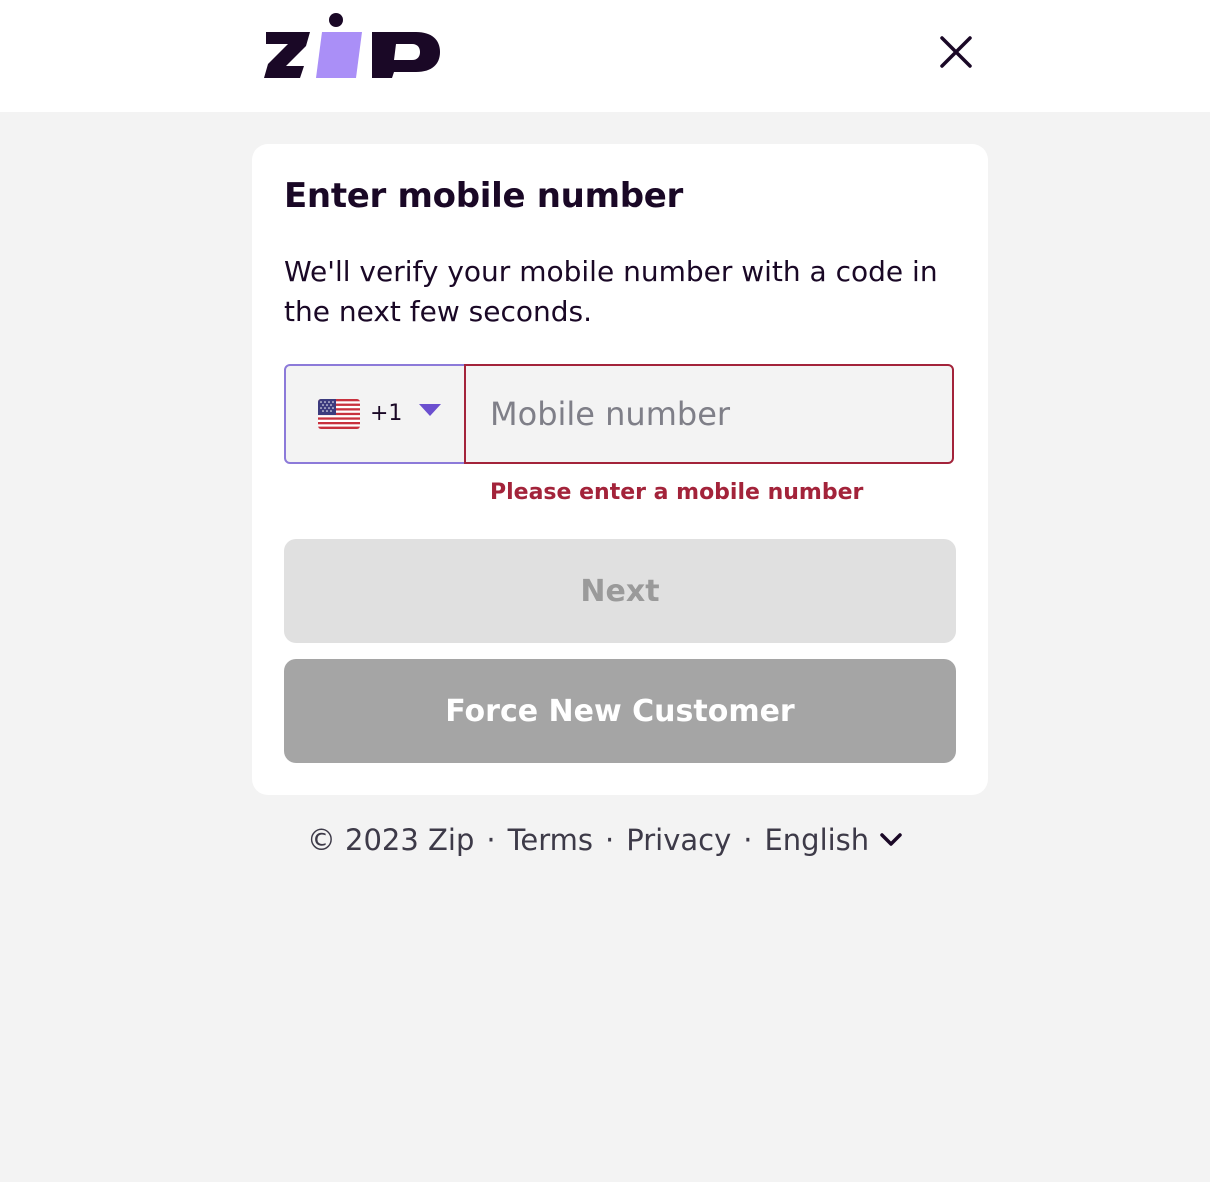  What do you see at coordinates (605, 56) in the screenshot?
I see `top-bar` at bounding box center [605, 56].